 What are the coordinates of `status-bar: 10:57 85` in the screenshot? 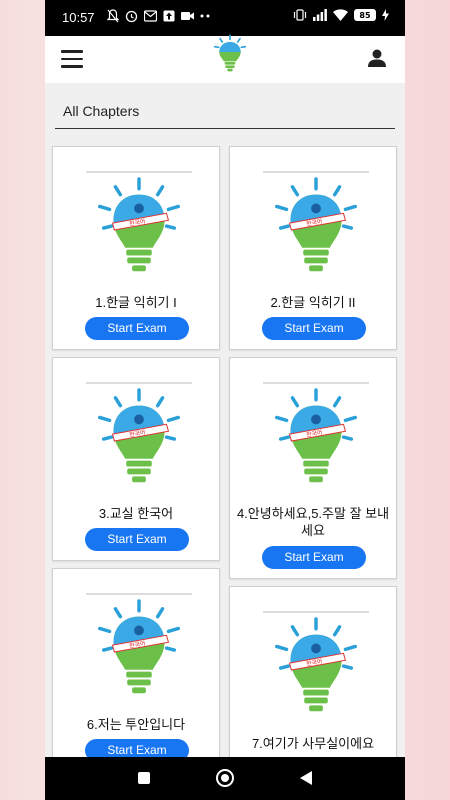 It's located at (225, 18).